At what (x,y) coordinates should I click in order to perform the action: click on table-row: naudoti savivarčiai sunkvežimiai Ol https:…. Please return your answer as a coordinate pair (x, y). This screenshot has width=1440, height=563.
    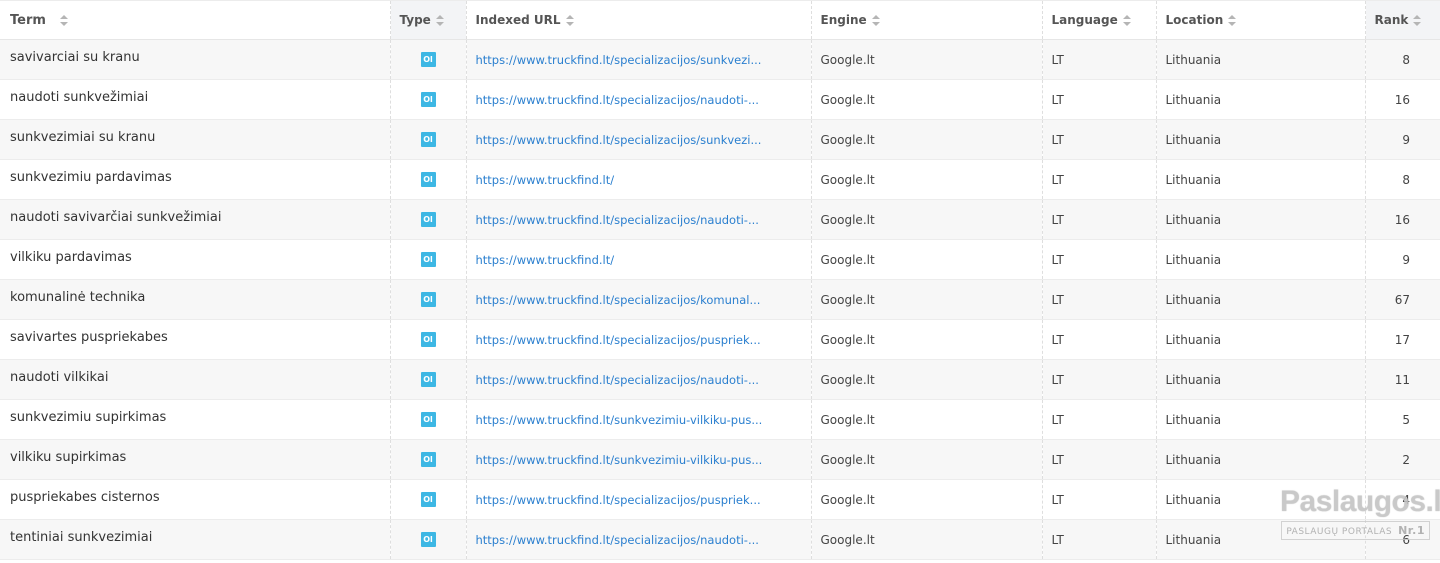
    Looking at the image, I should click on (720, 219).